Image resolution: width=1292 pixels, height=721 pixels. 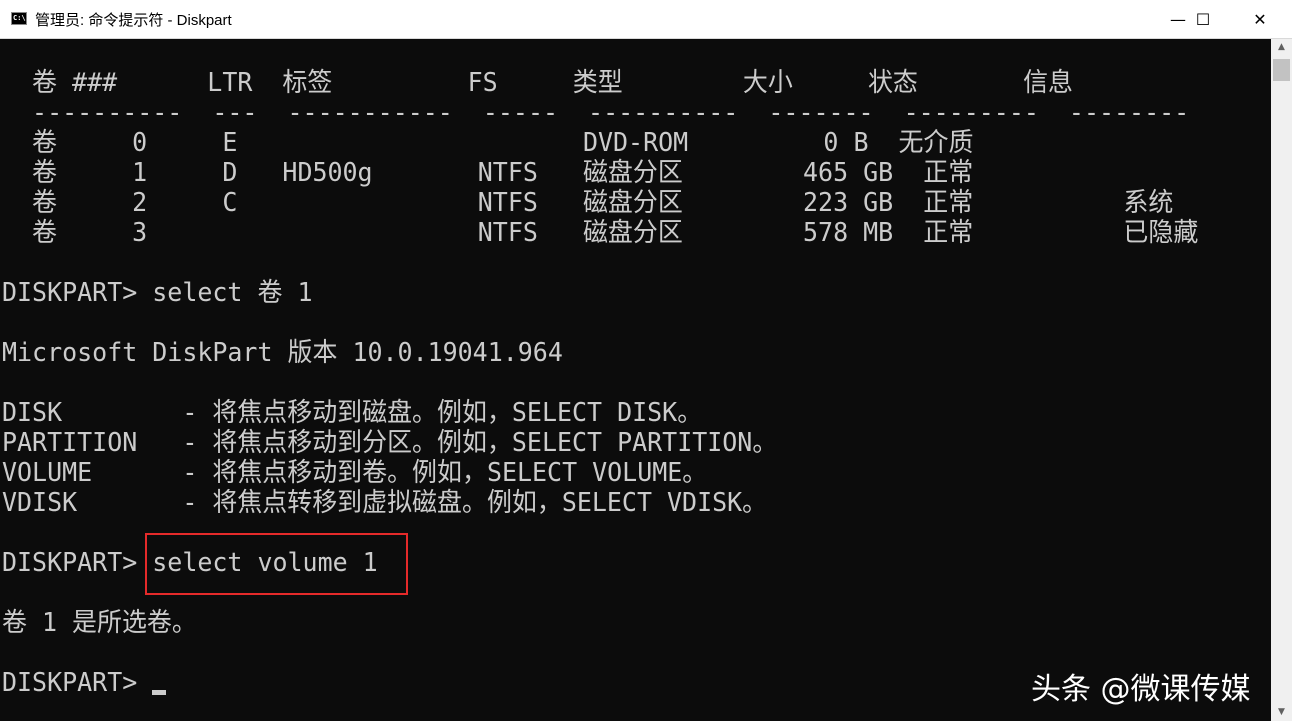 What do you see at coordinates (133, 20) in the screenshot?
I see `window-title: 管理员: 命令提示符 - Diskpart` at bounding box center [133, 20].